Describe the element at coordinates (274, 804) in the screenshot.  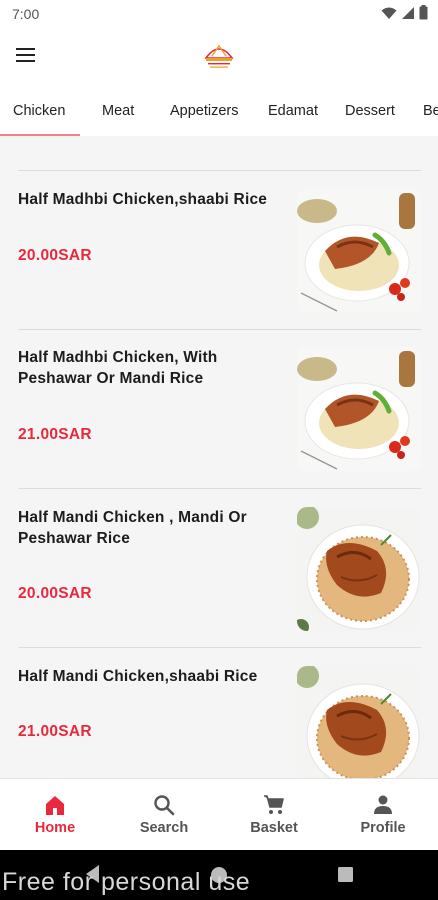
I see `cart-icon` at that location.